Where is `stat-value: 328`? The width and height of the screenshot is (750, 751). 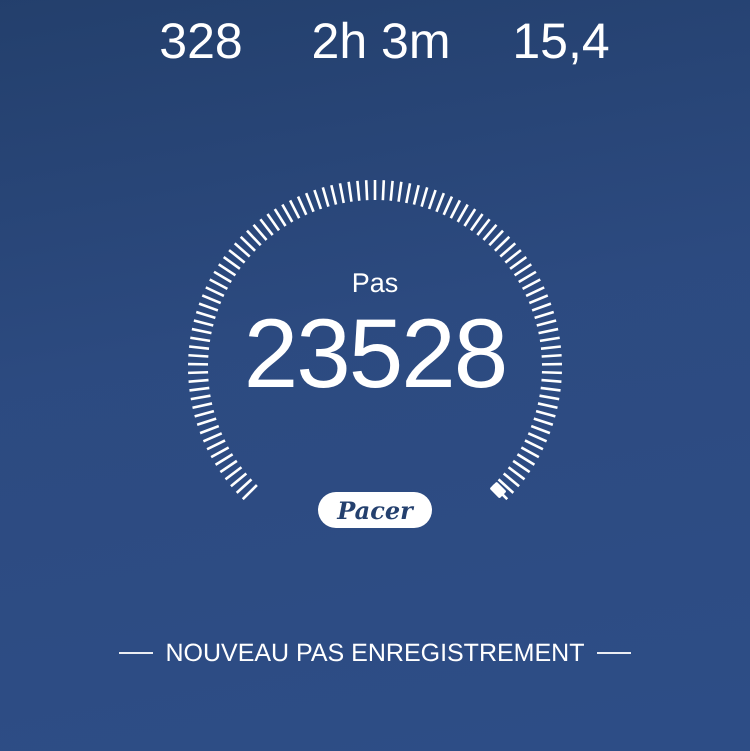 stat-value: 328 is located at coordinates (201, 41).